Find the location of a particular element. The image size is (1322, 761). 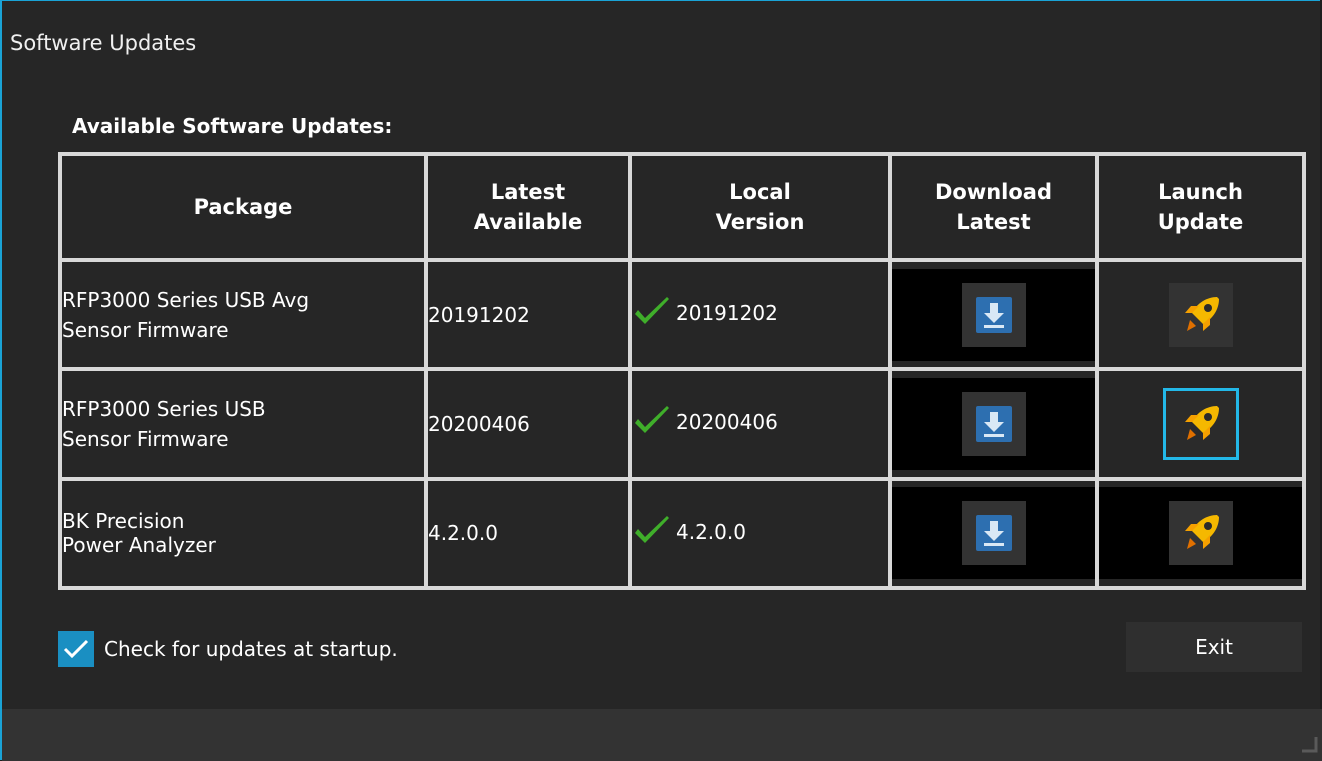

local-version-text: 4.2.0.0 is located at coordinates (711, 531).